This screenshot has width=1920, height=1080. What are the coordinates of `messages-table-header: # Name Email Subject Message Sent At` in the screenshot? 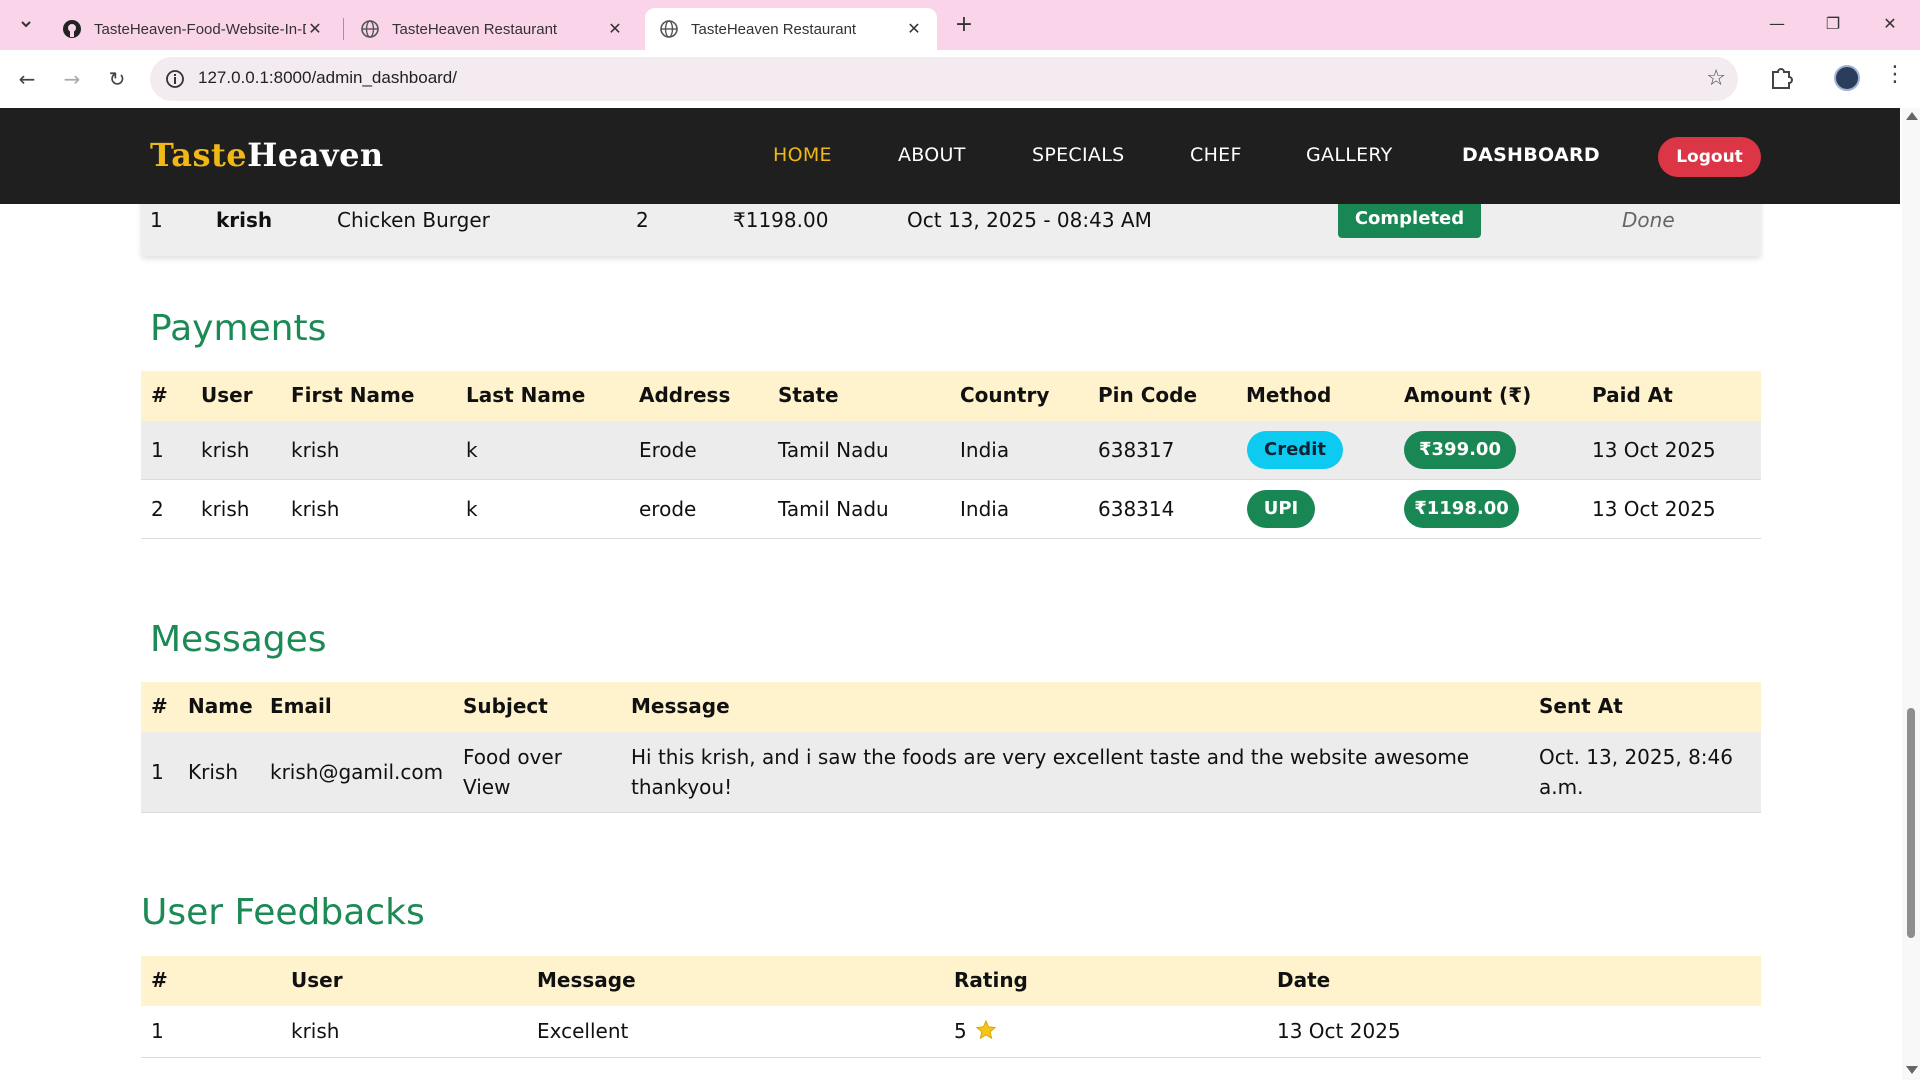 It's located at (951, 707).